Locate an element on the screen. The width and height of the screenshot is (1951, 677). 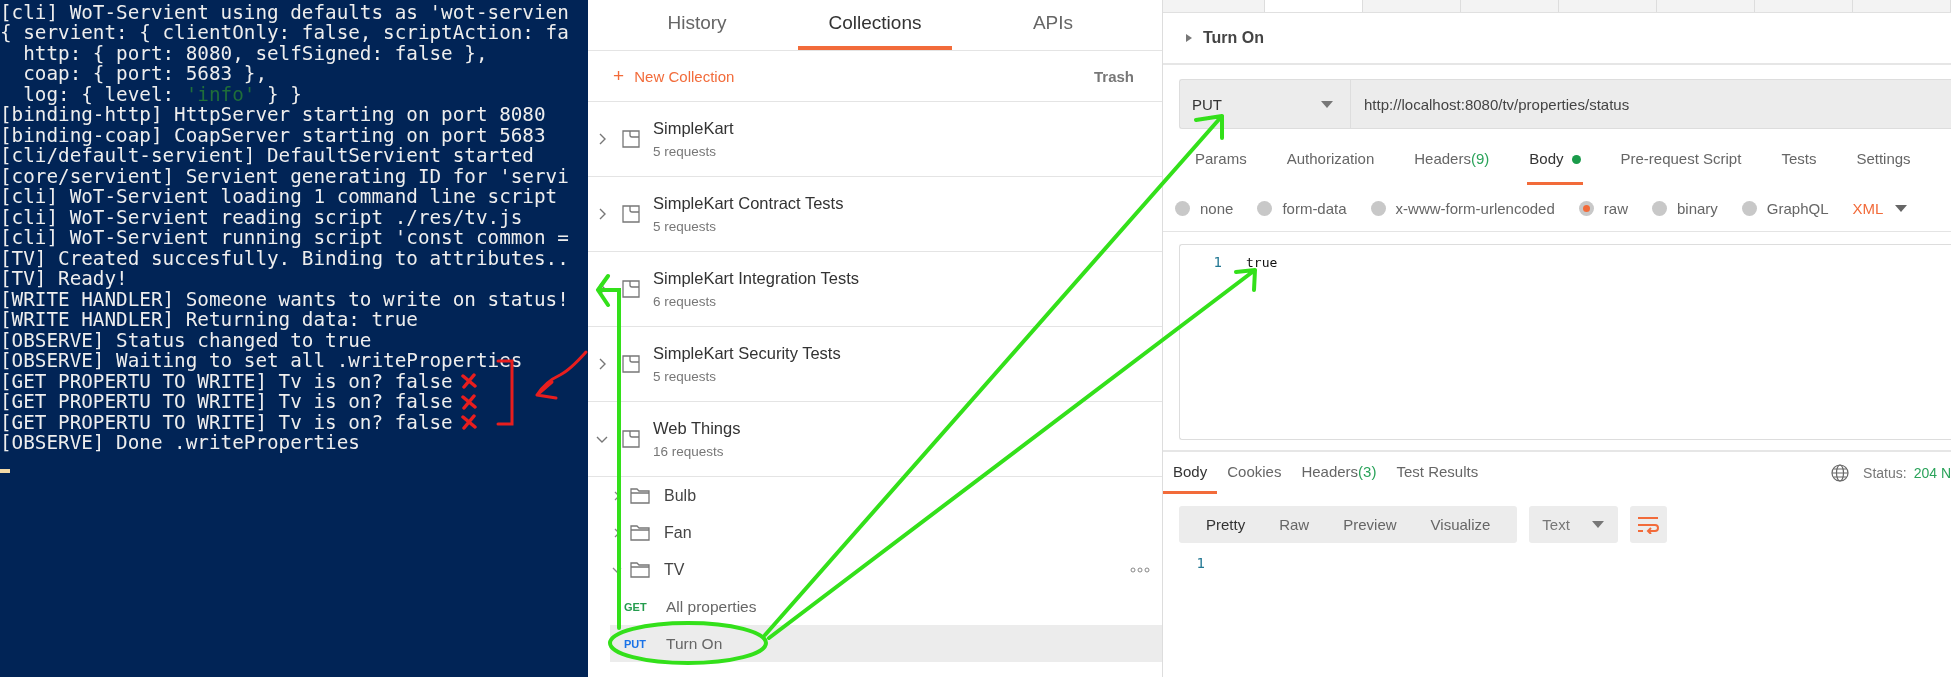
status-label: Status: is located at coordinates (1885, 473).